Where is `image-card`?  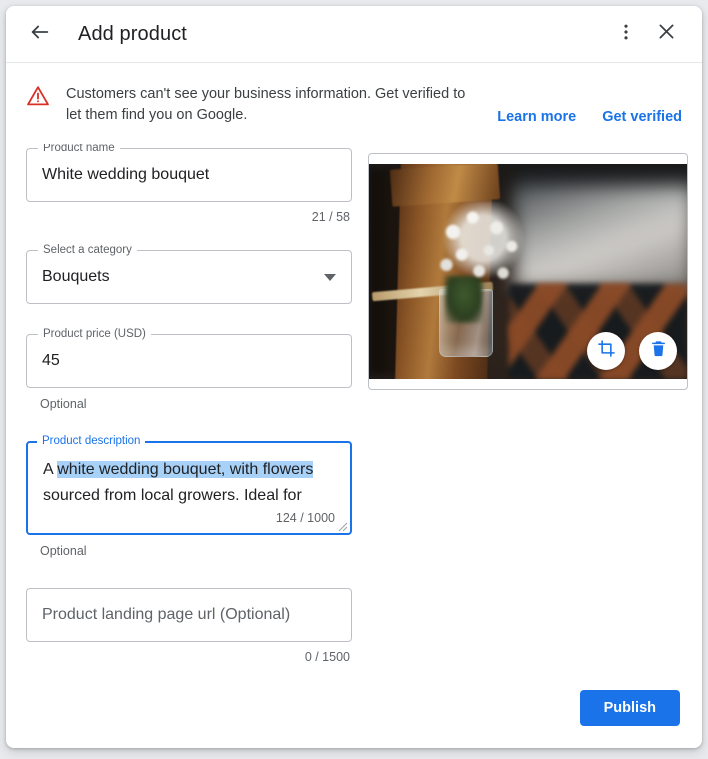
image-card is located at coordinates (528, 271).